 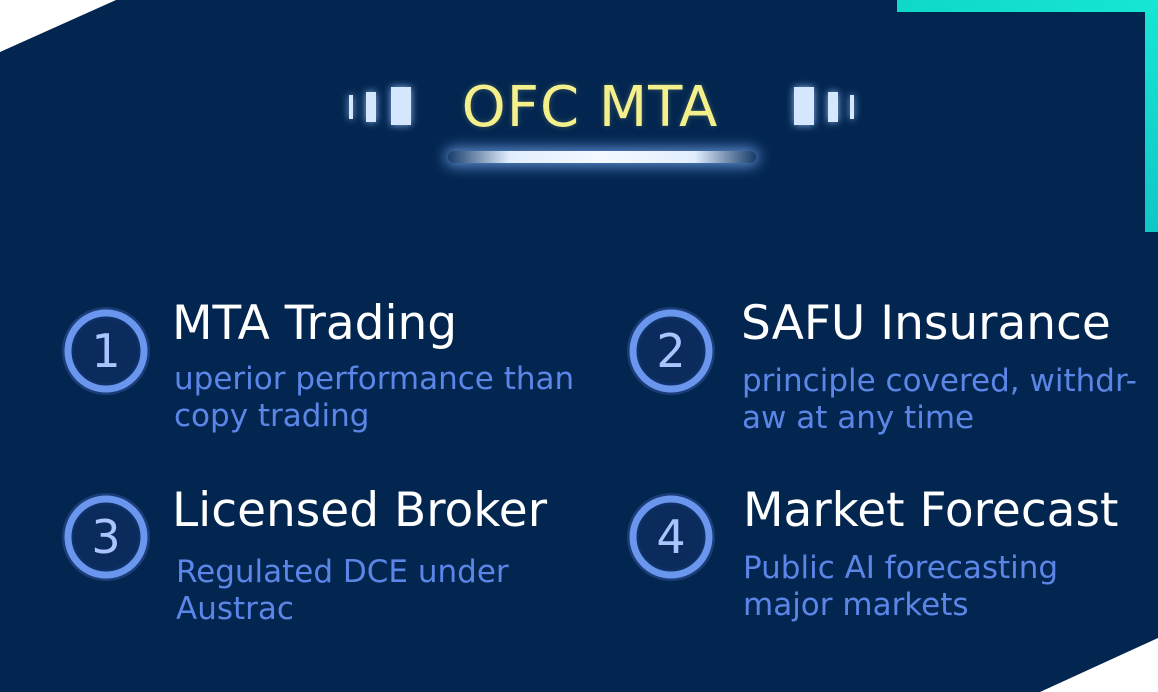 I want to click on feature-desc-mta-trading: uperior performance than copy trading, so click(x=374, y=397).